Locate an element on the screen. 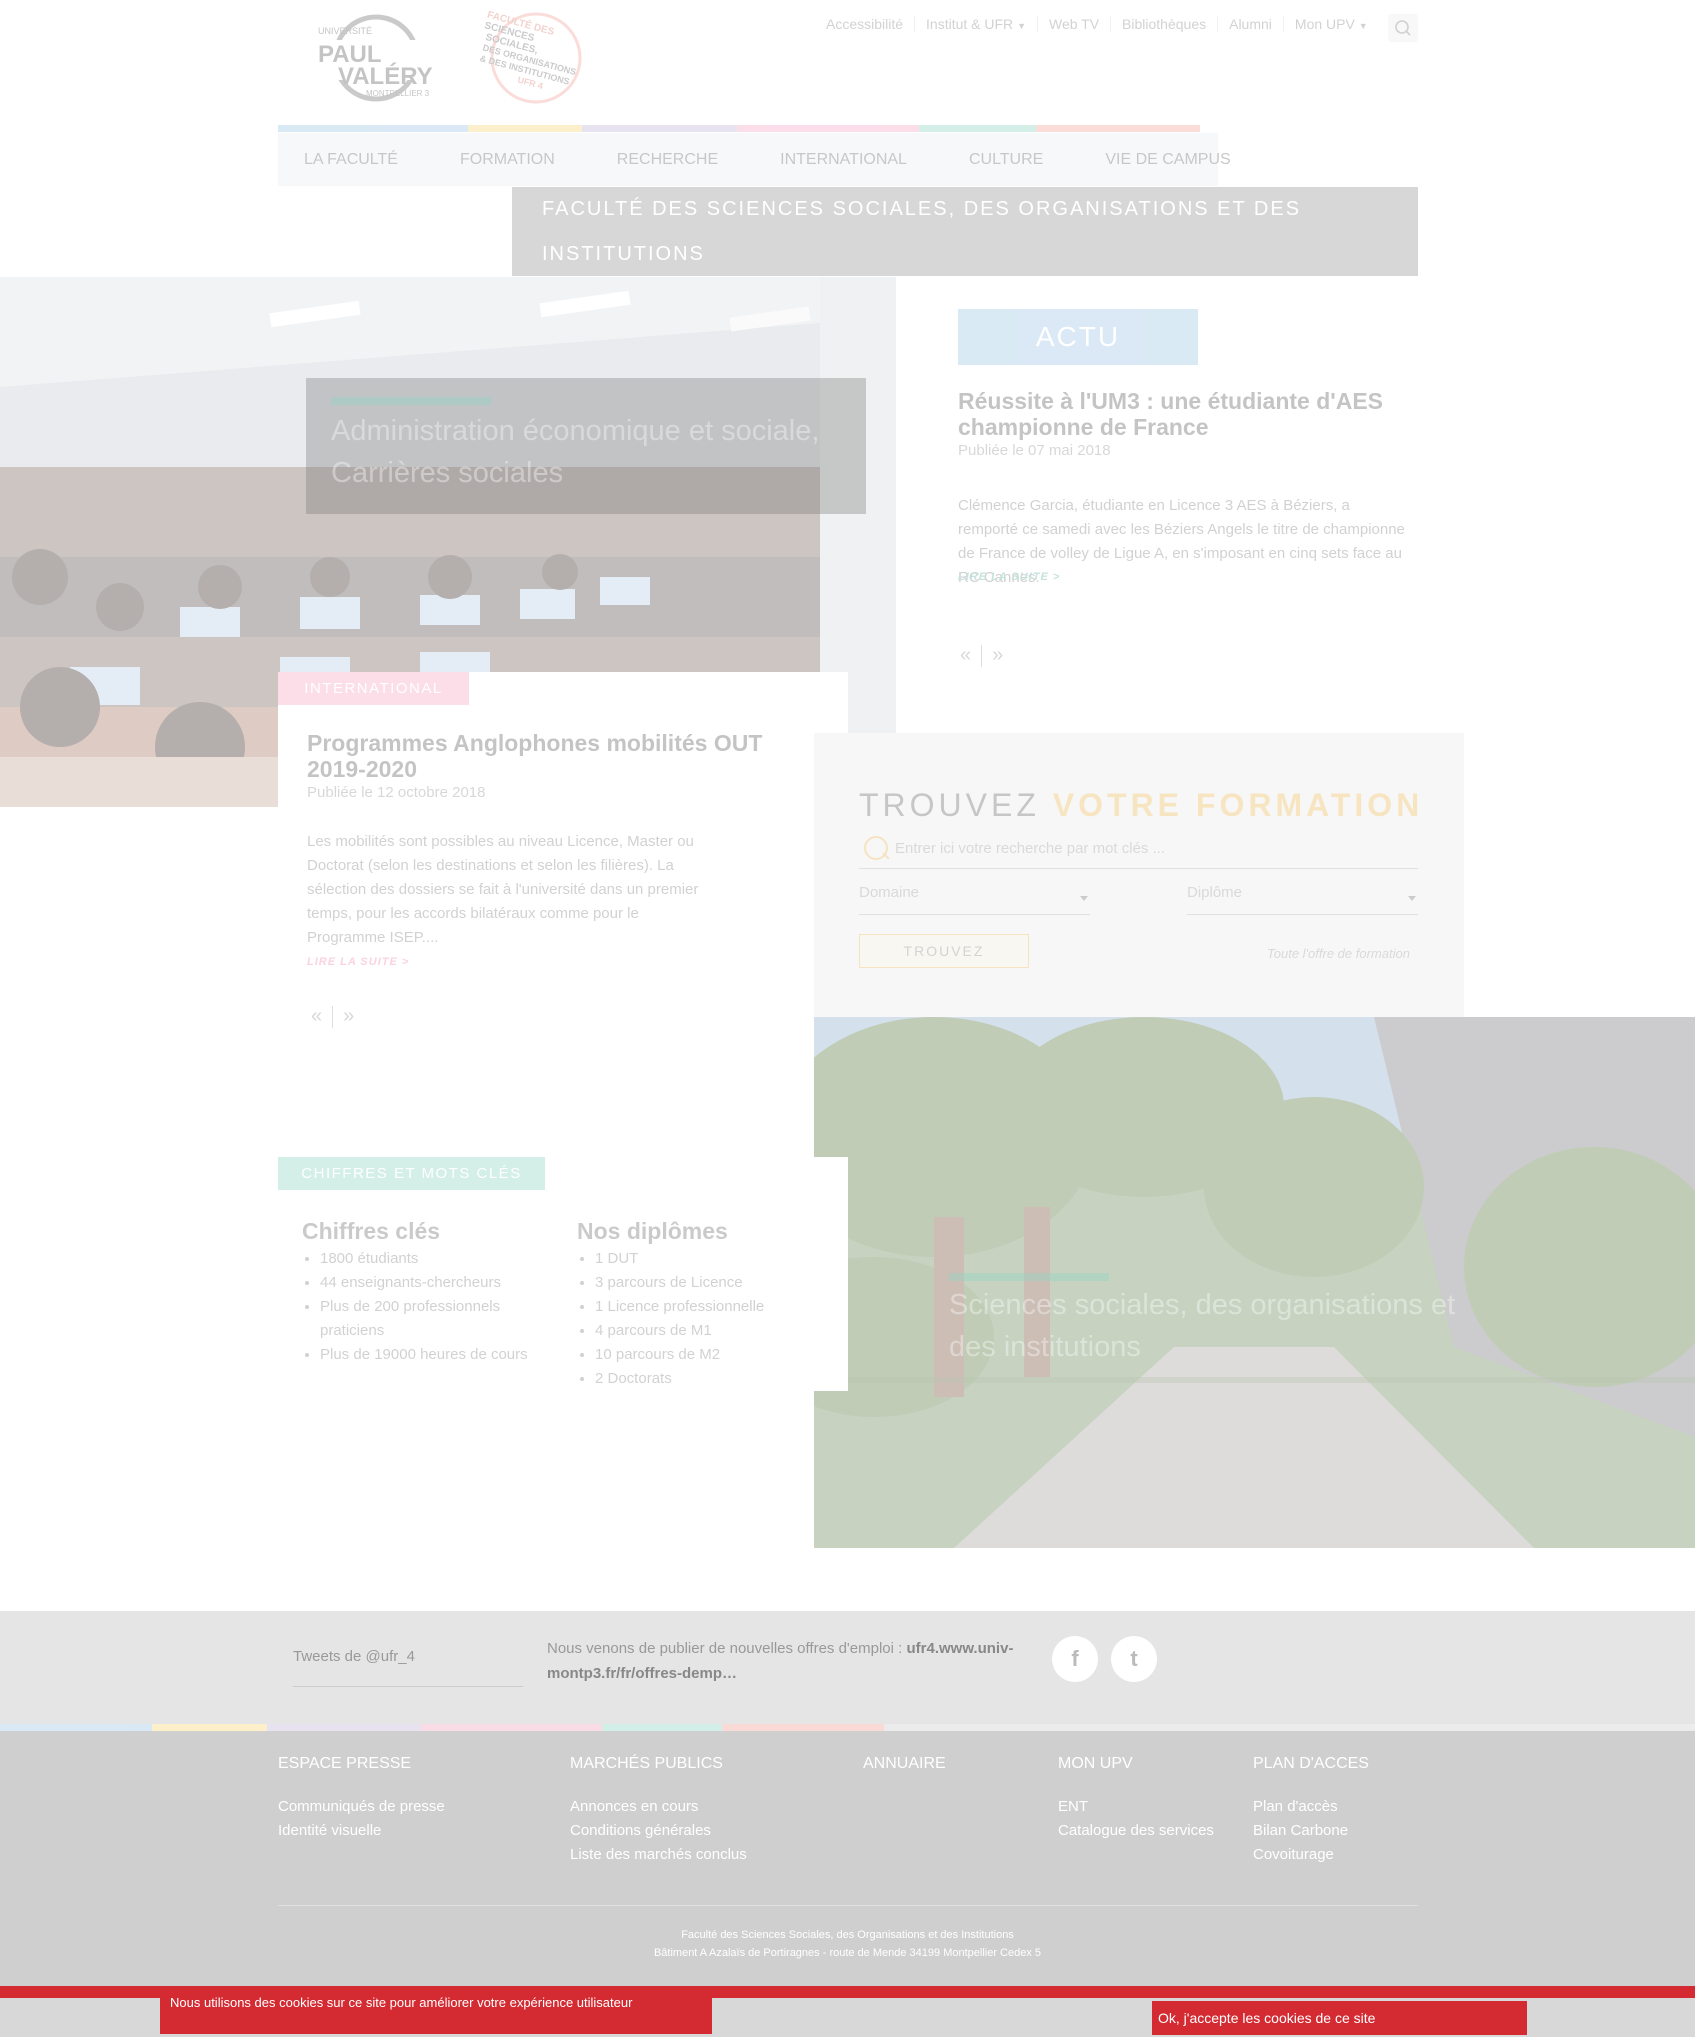 Image resolution: width=1695 pixels, height=2037 pixels. campus-photo is located at coordinates (1254, 1282).